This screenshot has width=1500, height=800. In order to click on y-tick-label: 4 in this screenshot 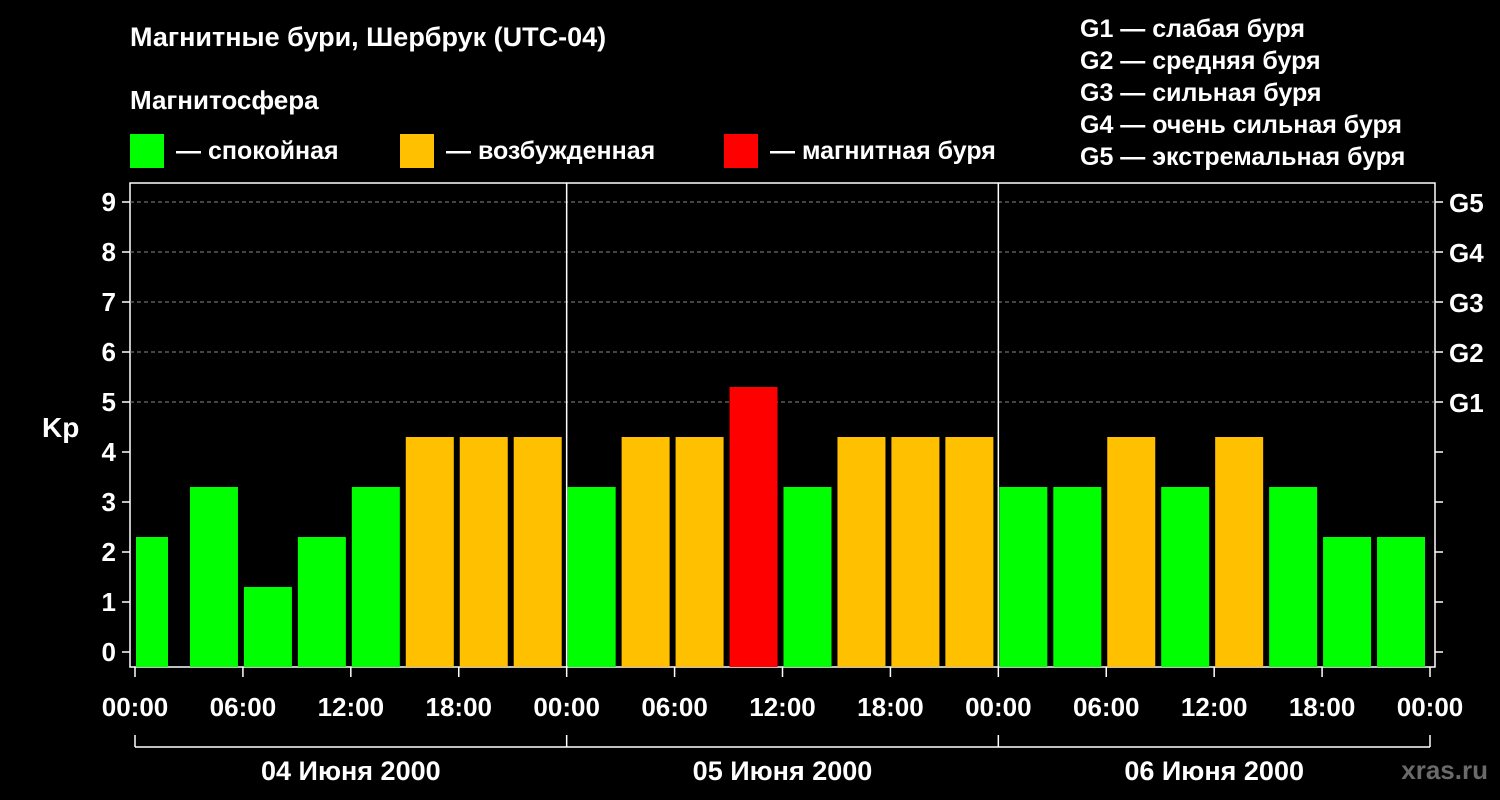, I will do `click(109, 452)`.